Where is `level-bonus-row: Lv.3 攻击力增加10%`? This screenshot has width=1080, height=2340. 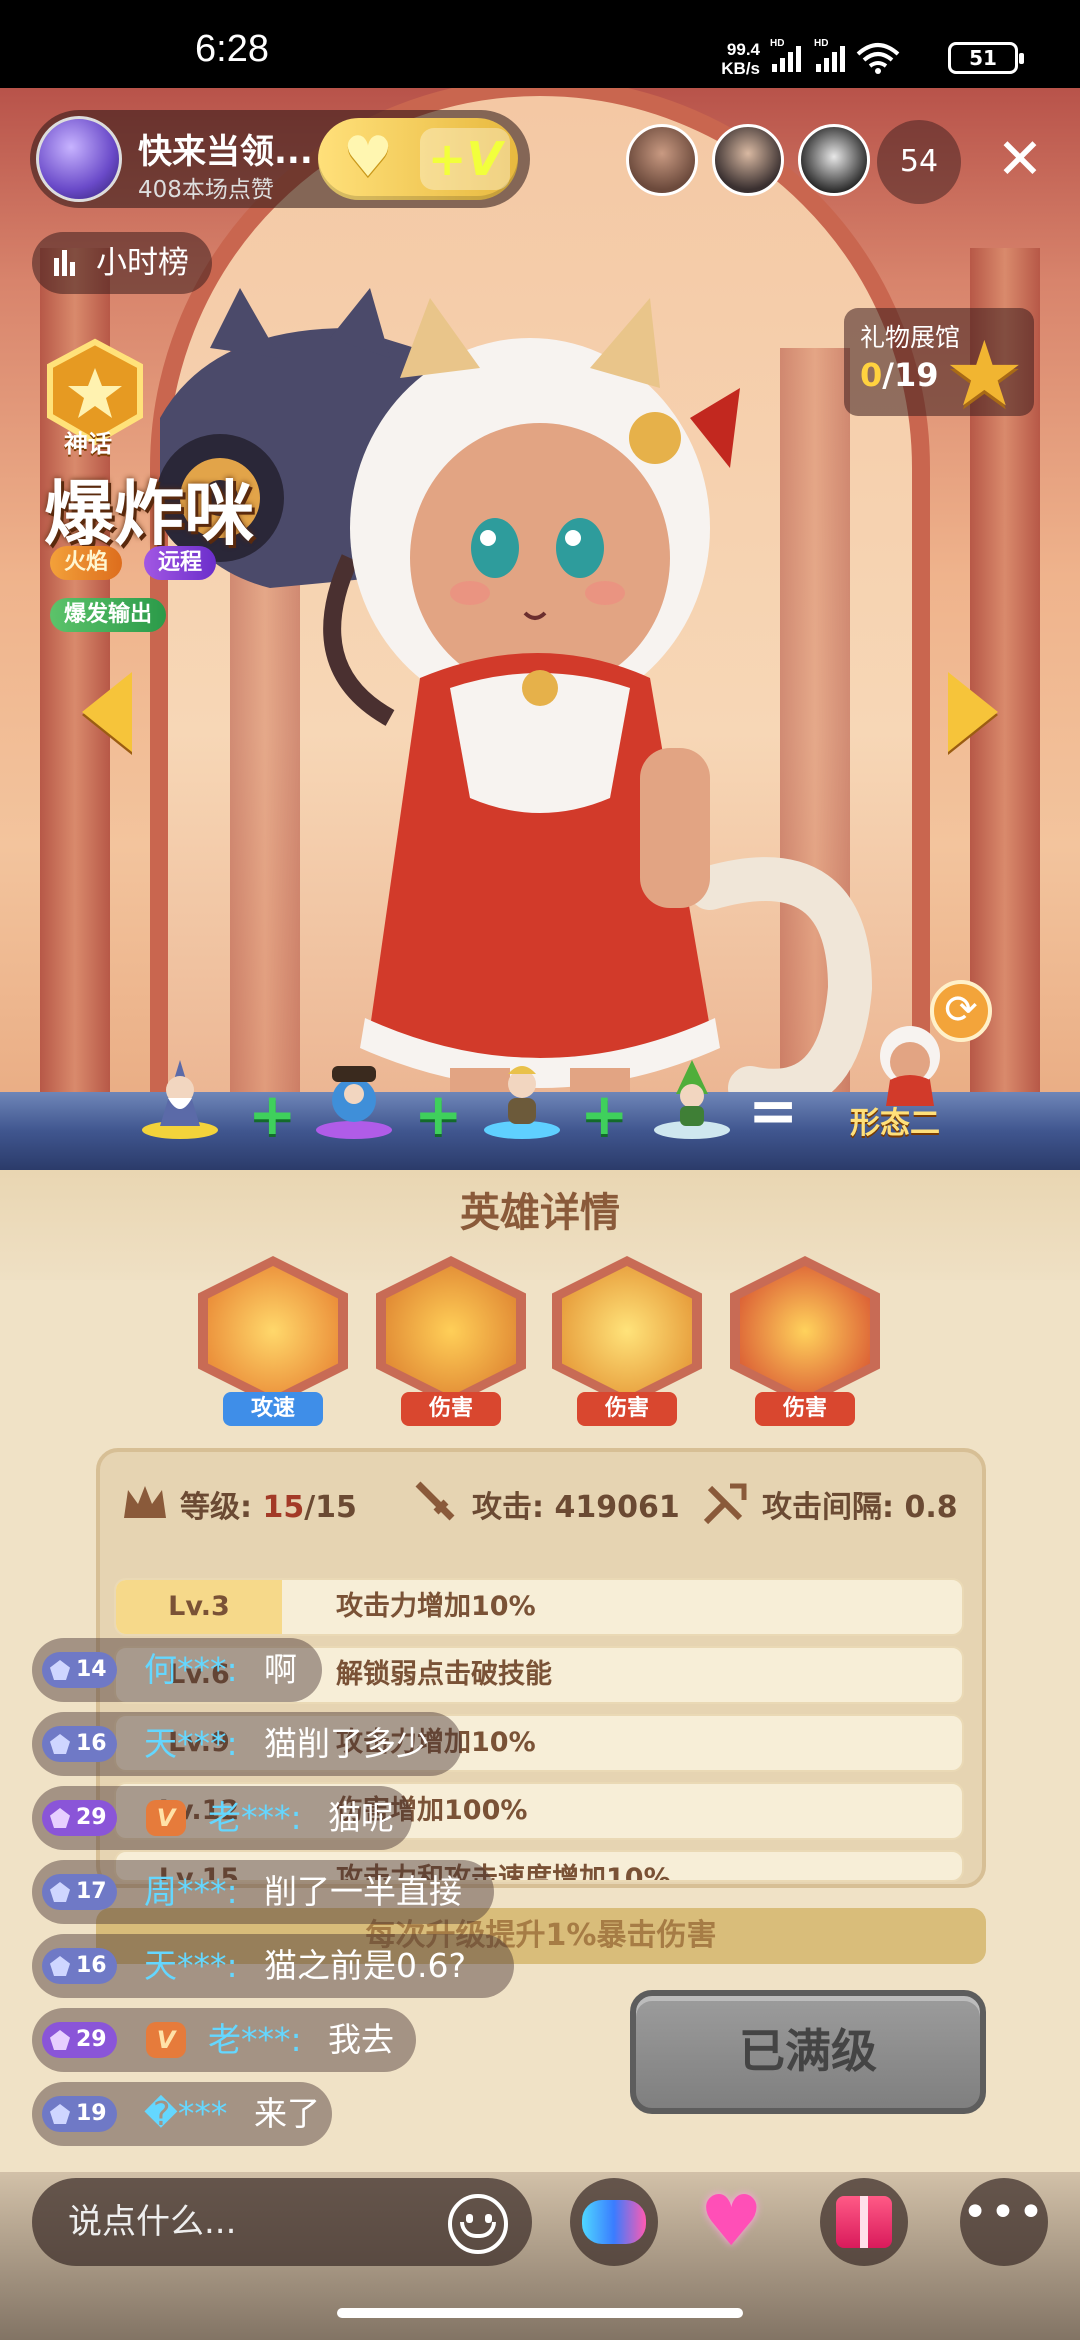
level-bonus-row: Lv.3 攻击力增加10% is located at coordinates (539, 1607).